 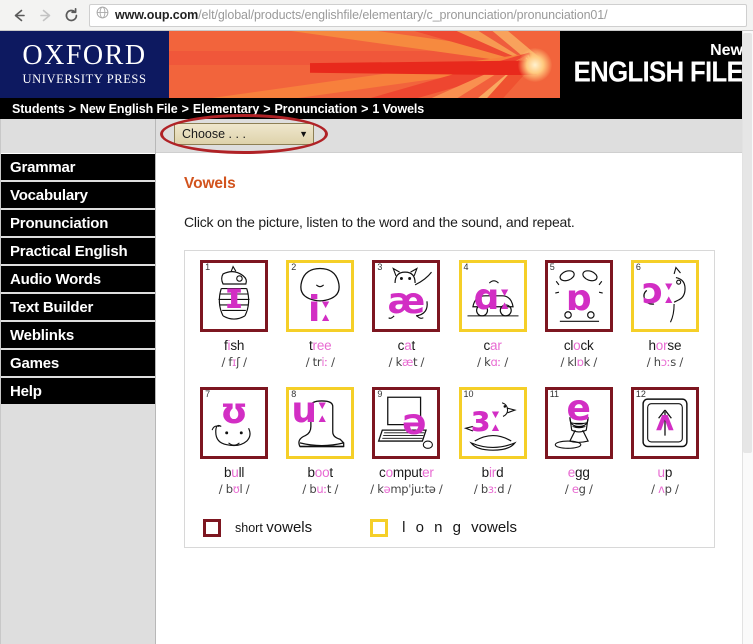 What do you see at coordinates (244, 134) in the screenshot?
I see `unit-select: Choose . . . ▼` at bounding box center [244, 134].